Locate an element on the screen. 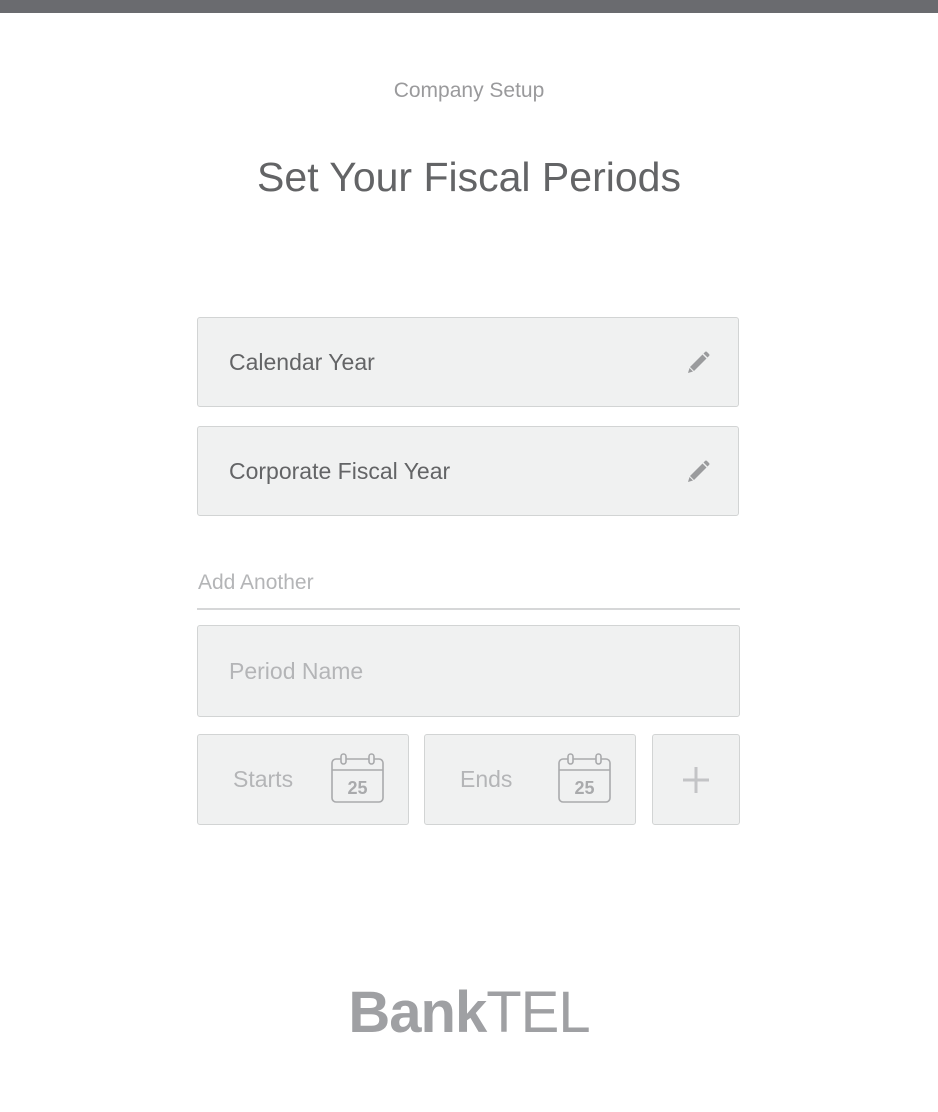 The width and height of the screenshot is (938, 1112). logo-bank: Bank is located at coordinates (417, 1012).